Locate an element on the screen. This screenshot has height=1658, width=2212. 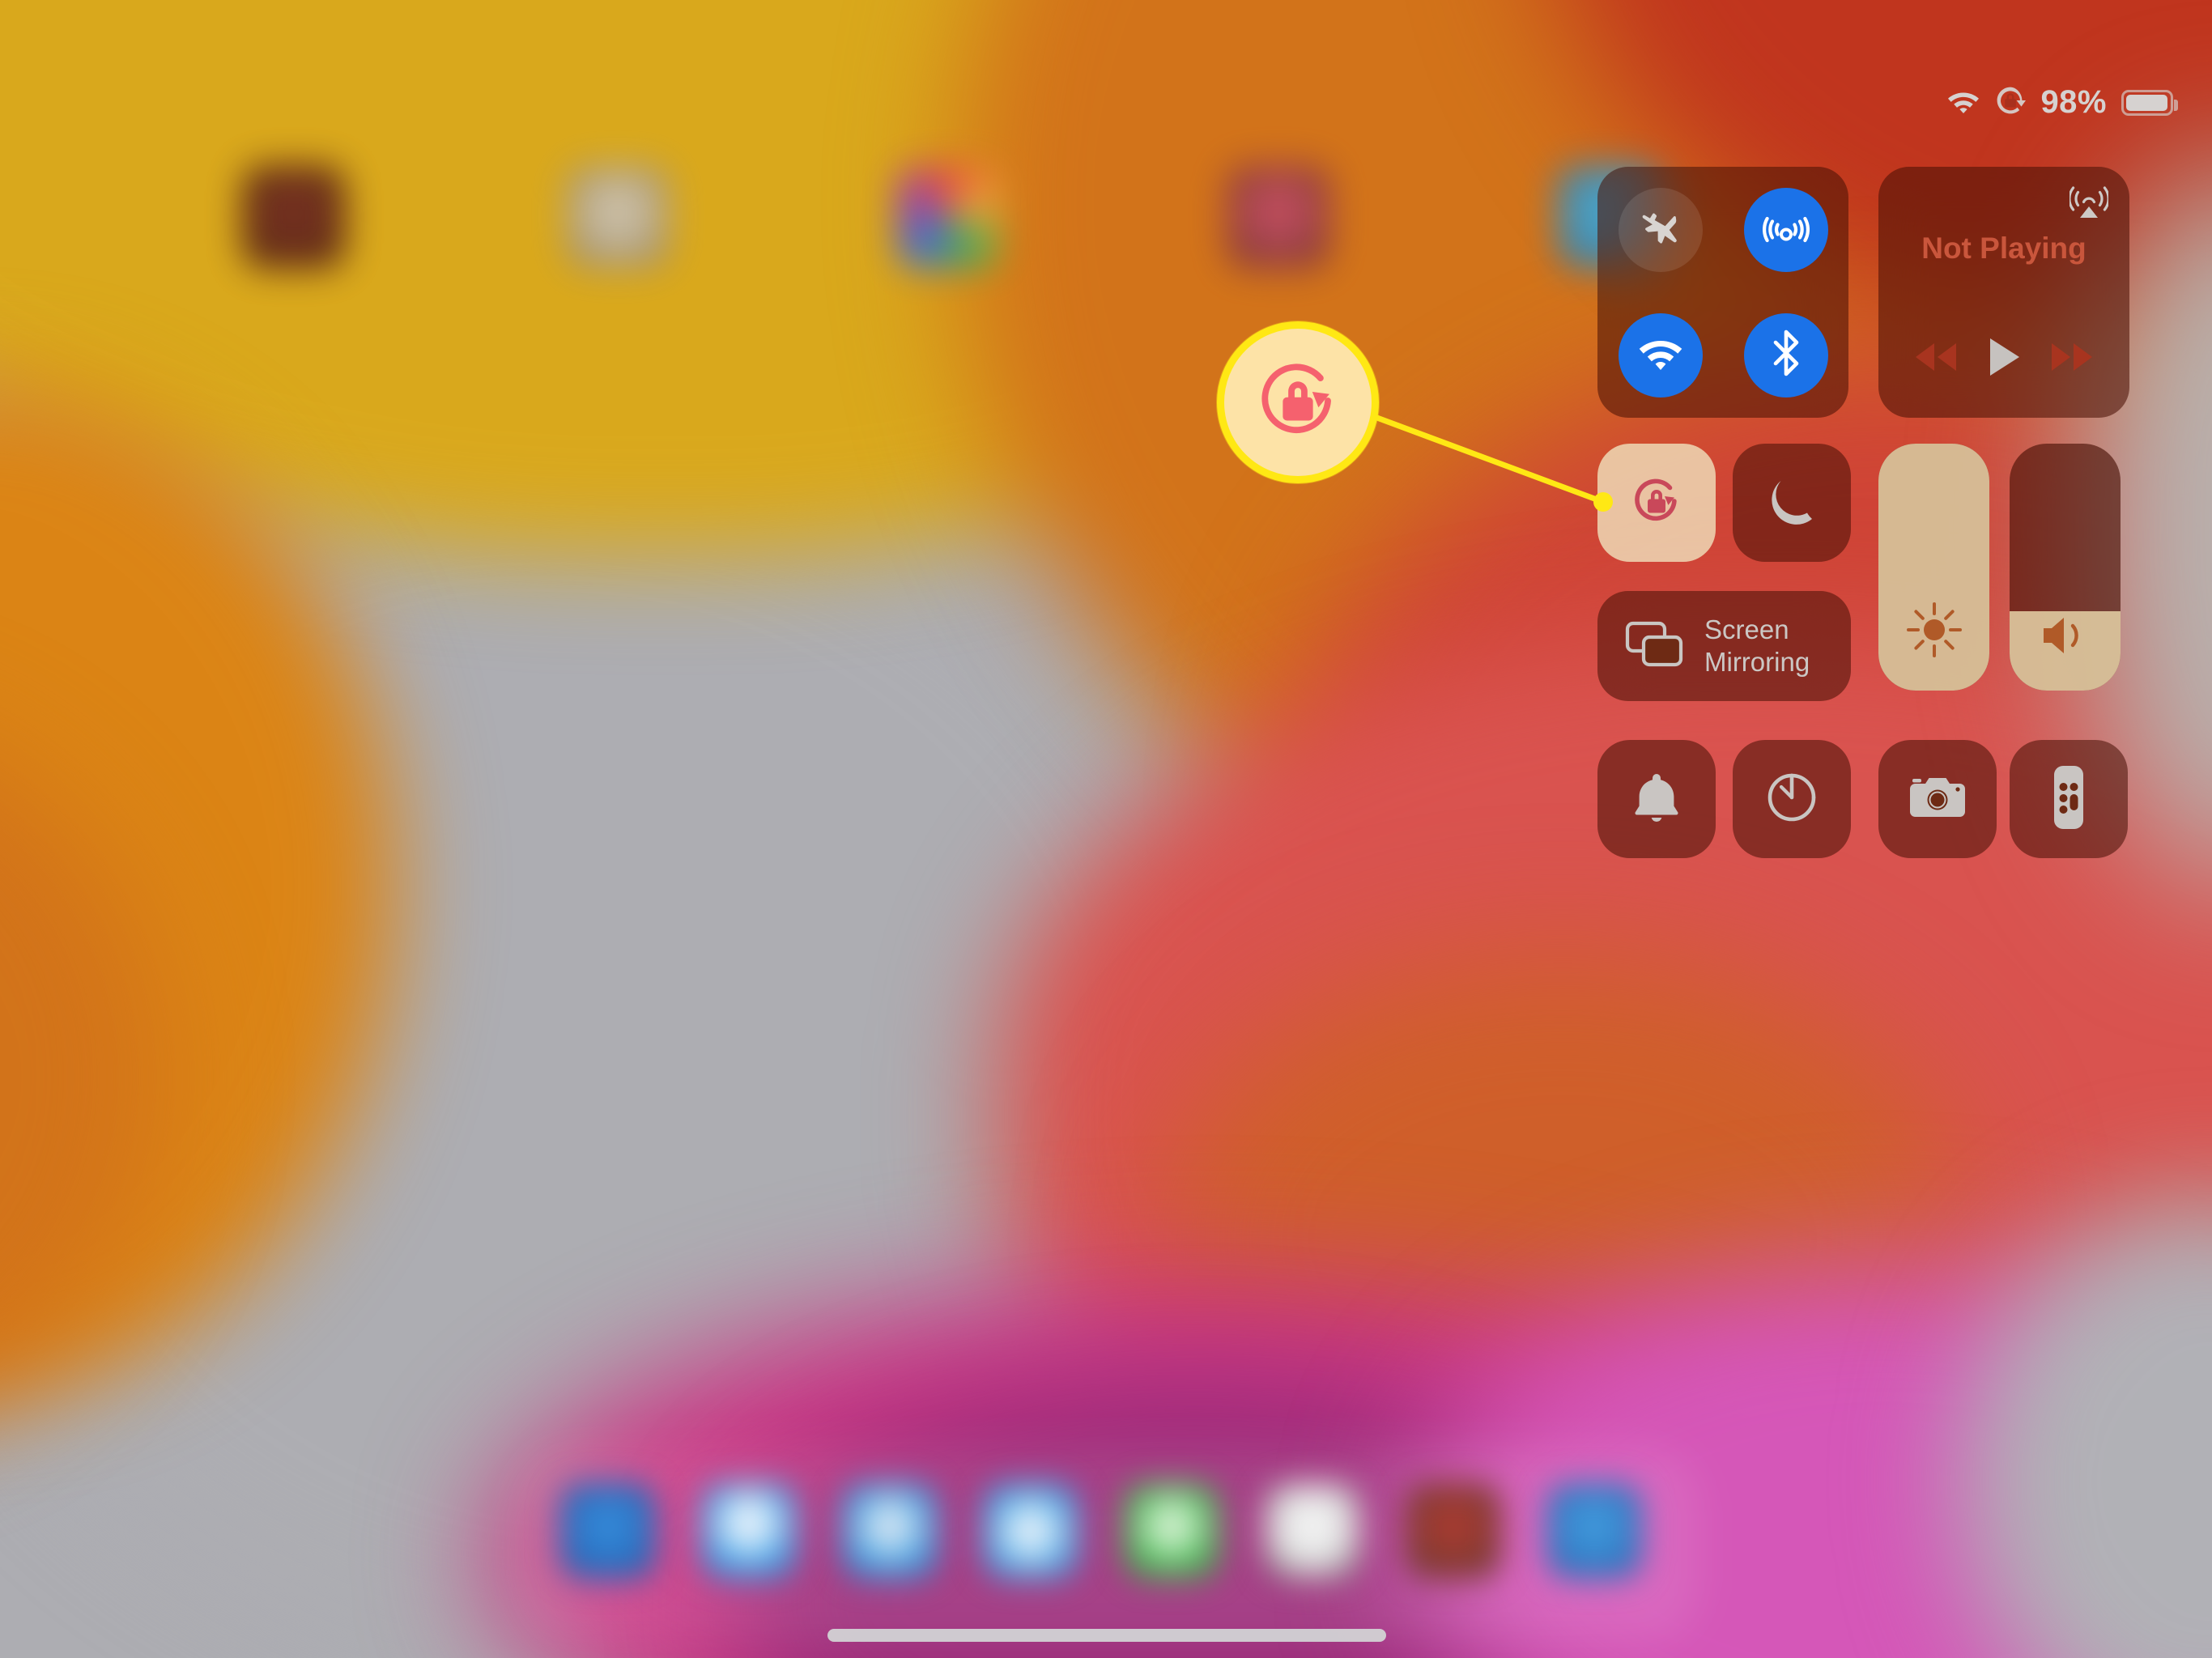
connectivity-module is located at coordinates (1723, 292).